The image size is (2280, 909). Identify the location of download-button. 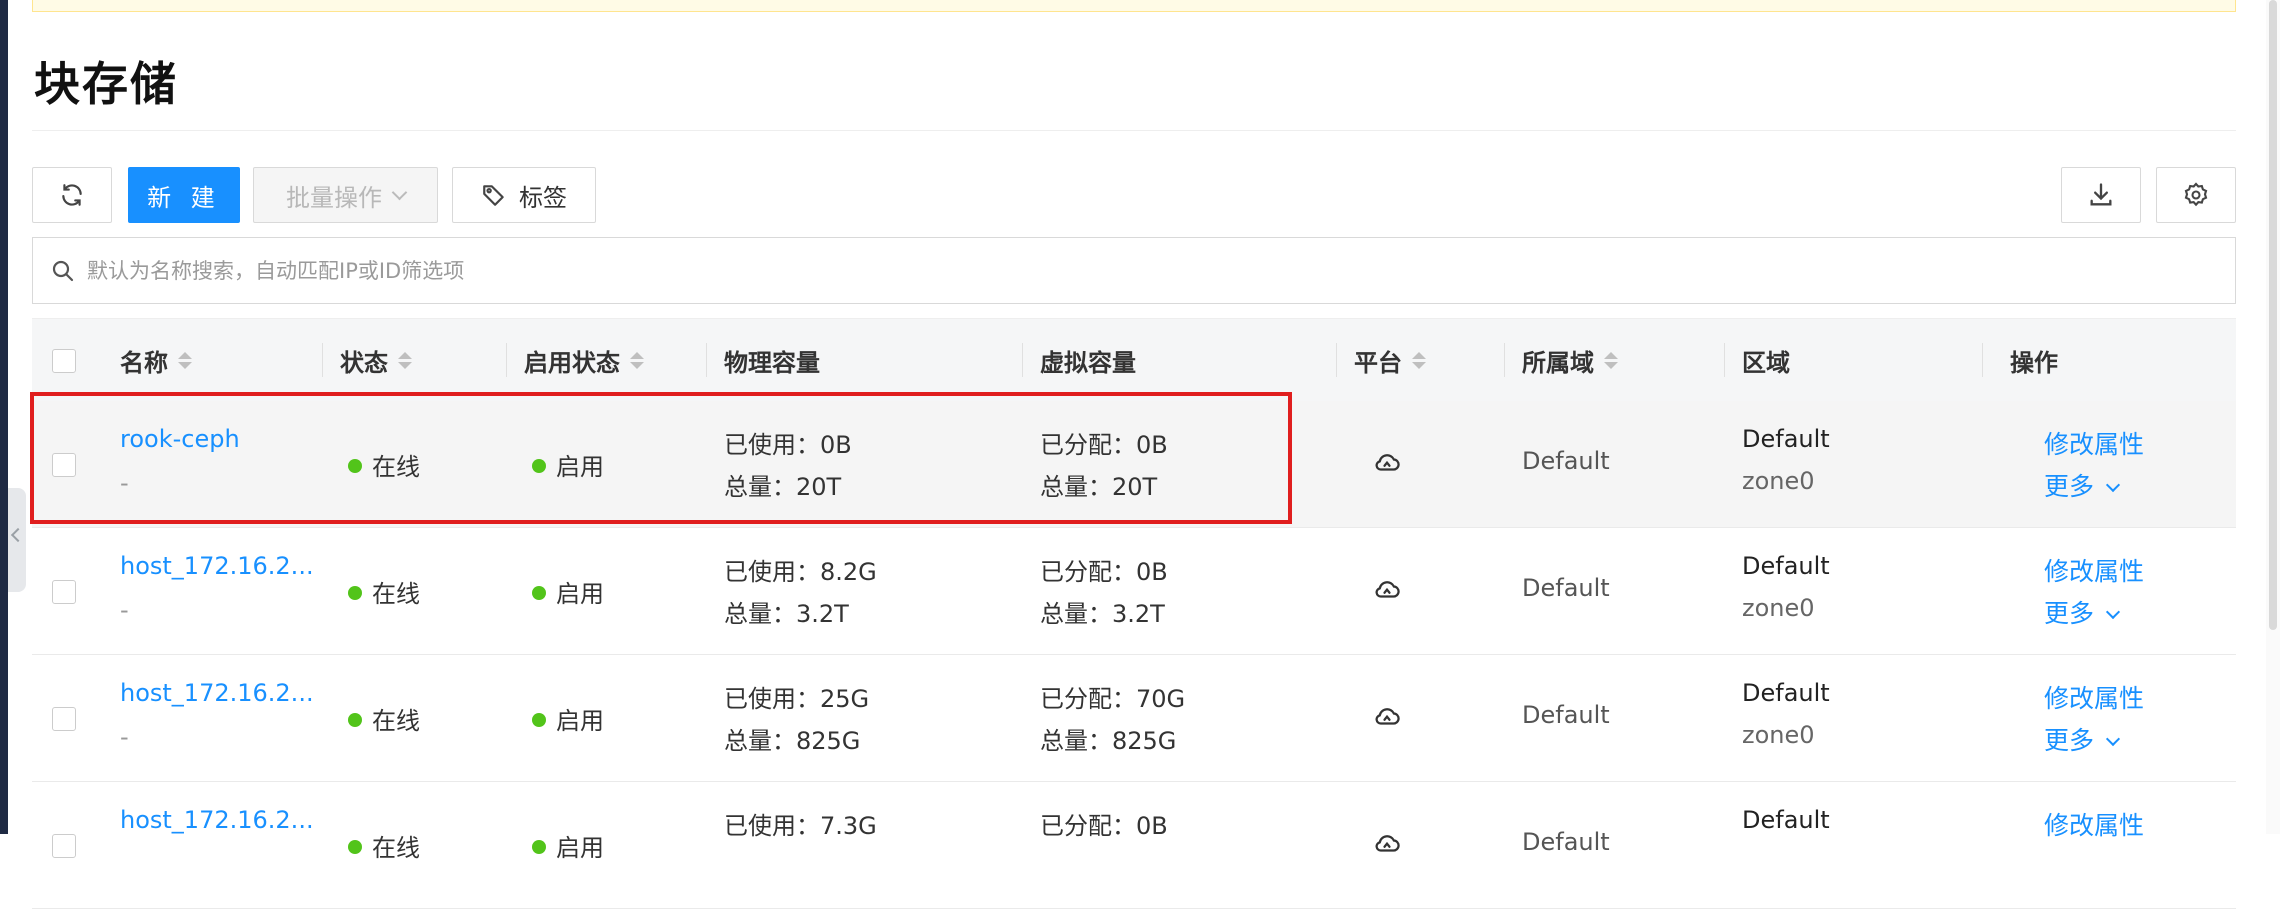
(2101, 195).